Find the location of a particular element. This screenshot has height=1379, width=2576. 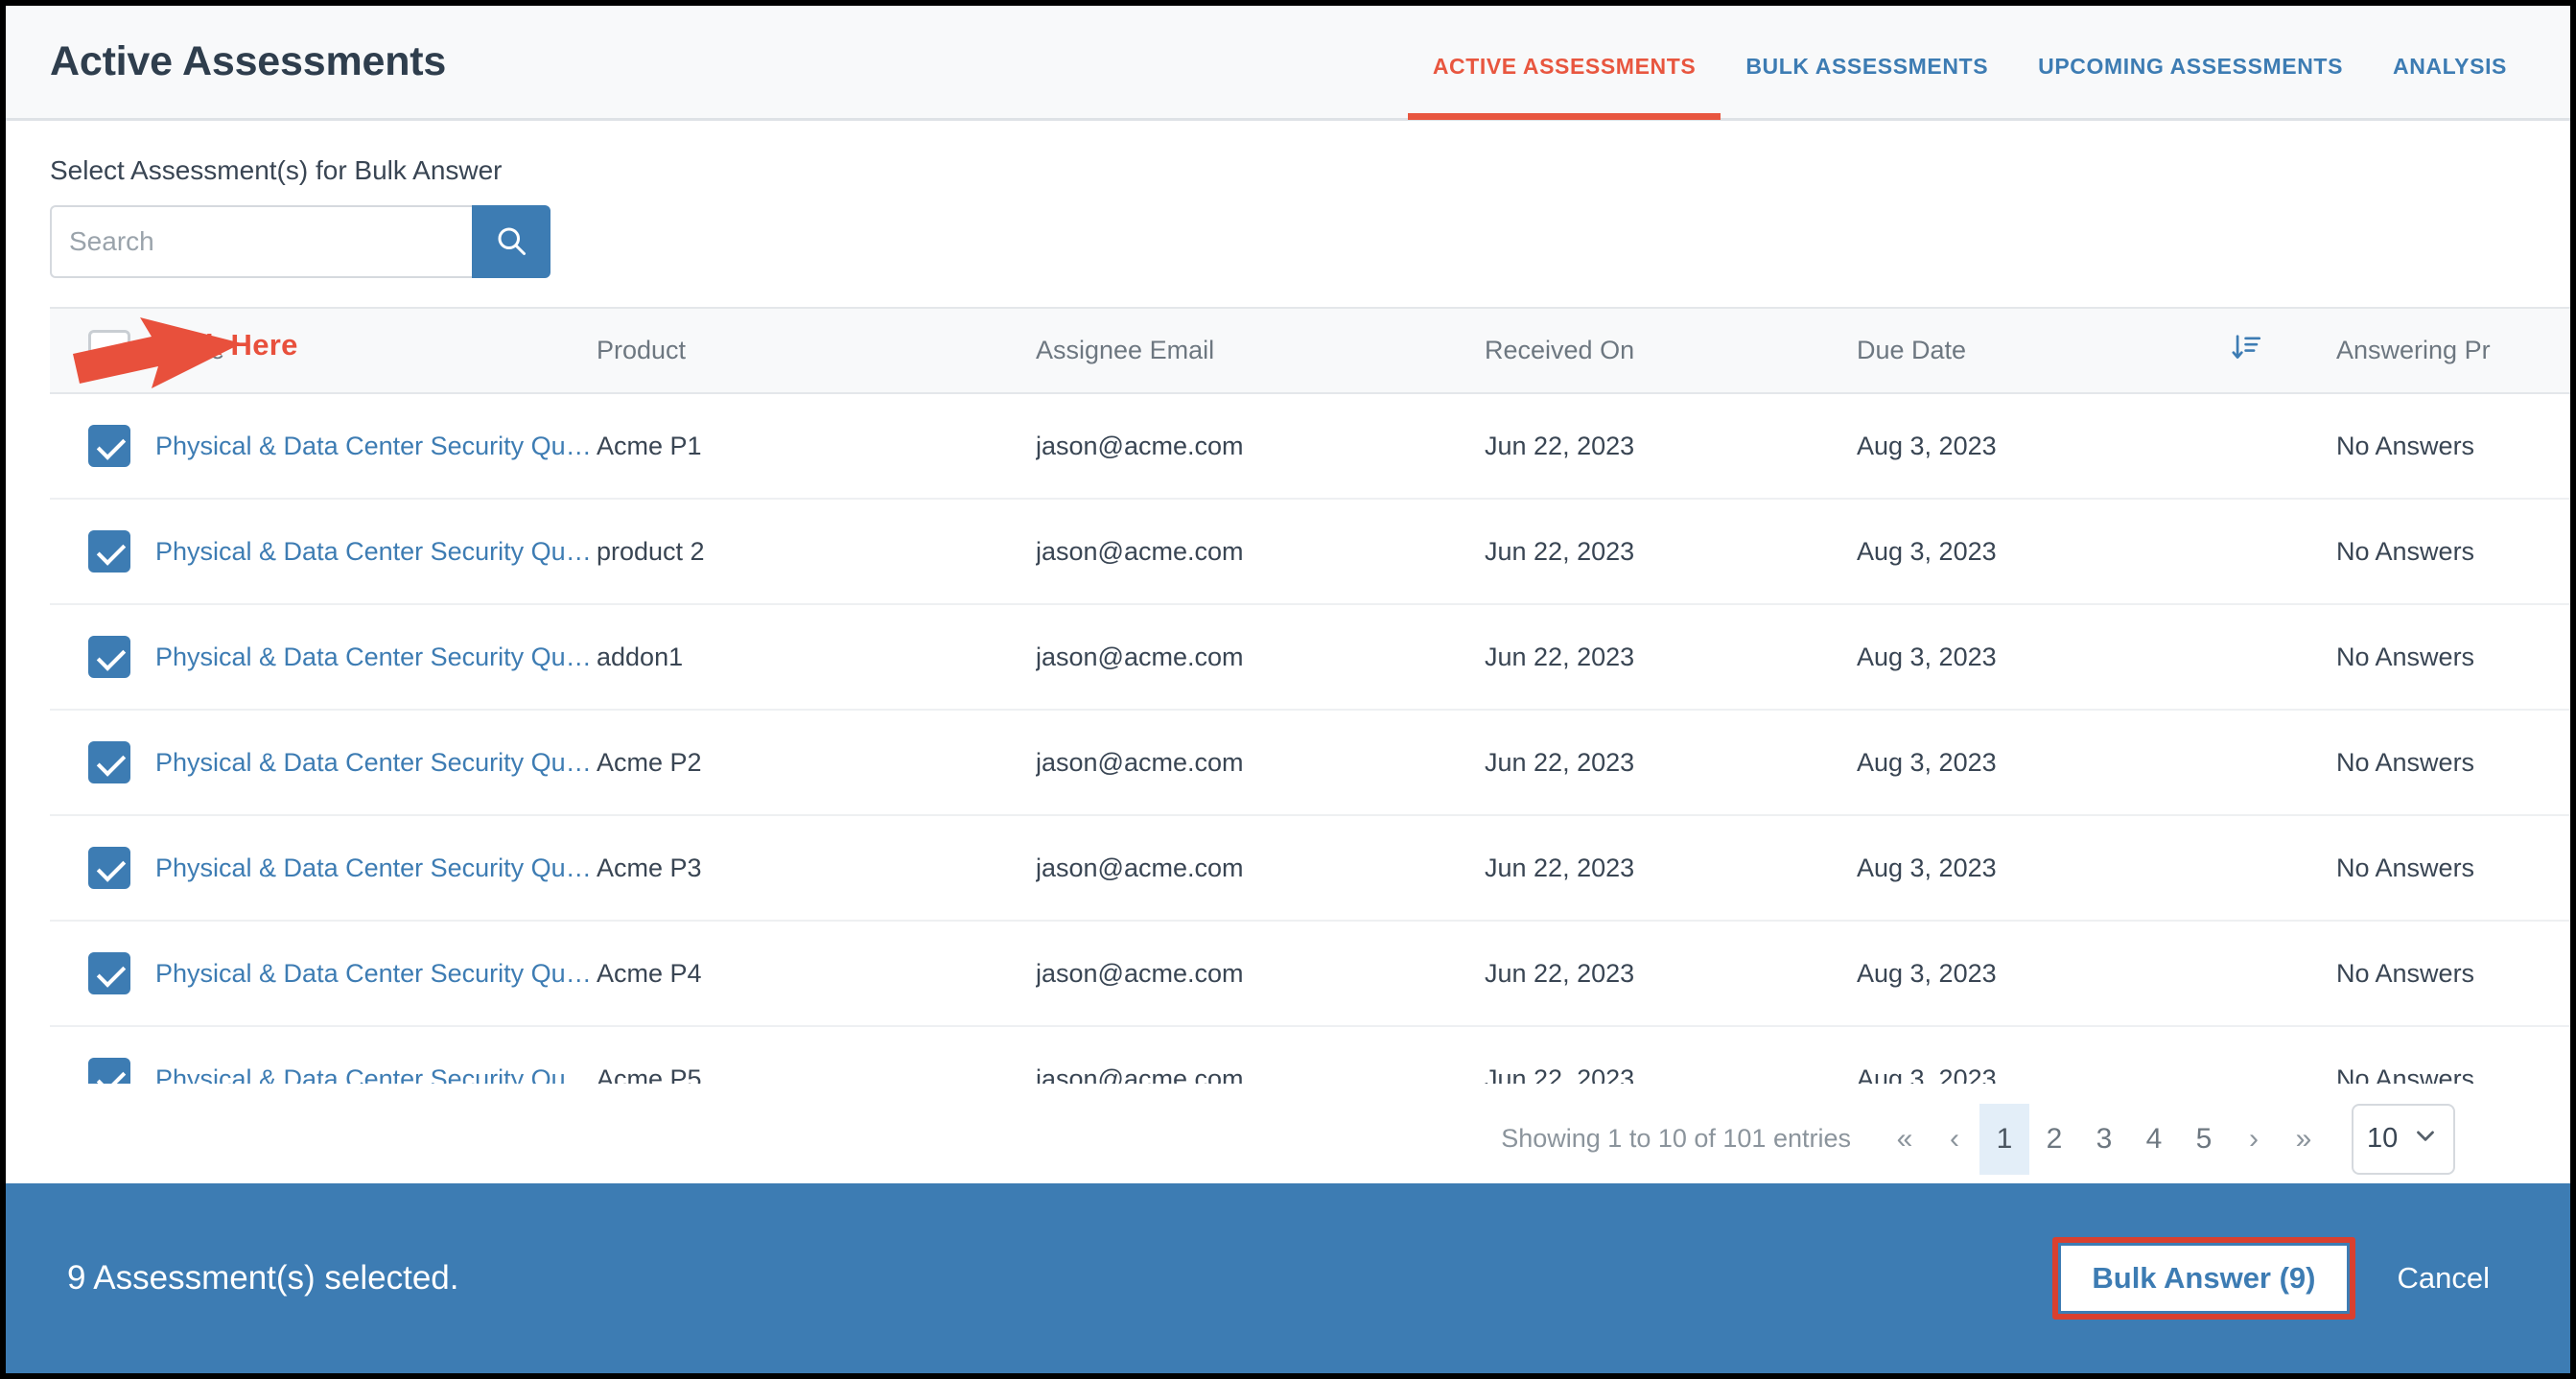

pagination-page-2: 2 is located at coordinates (2054, 1139).